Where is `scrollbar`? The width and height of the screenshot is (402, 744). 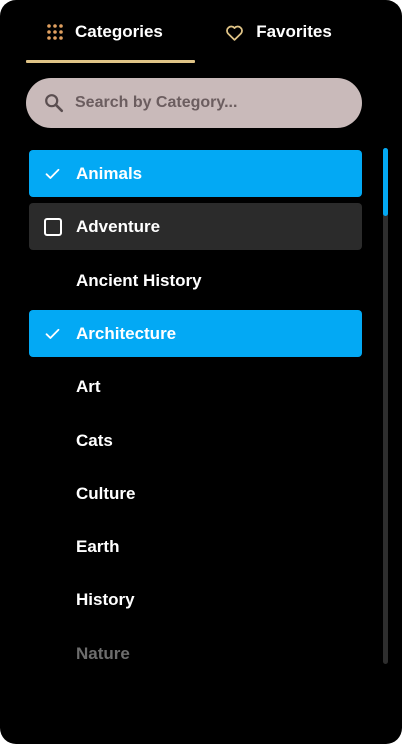 scrollbar is located at coordinates (385, 406).